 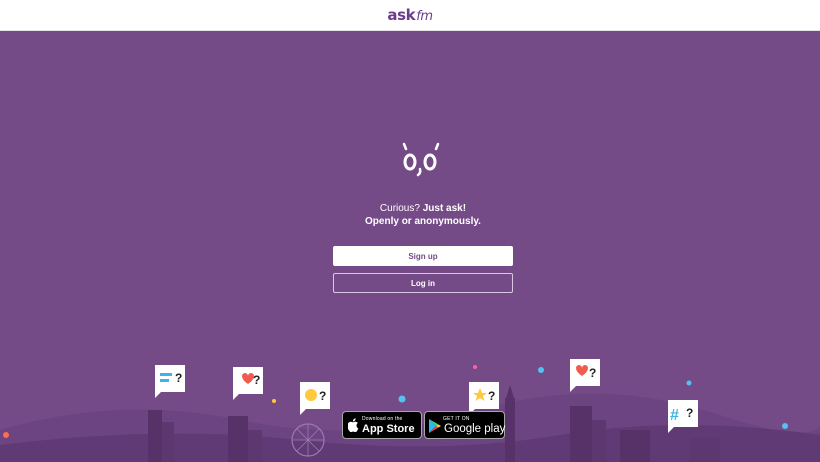 What do you see at coordinates (423, 256) in the screenshot?
I see `signup-button: Sign up` at bounding box center [423, 256].